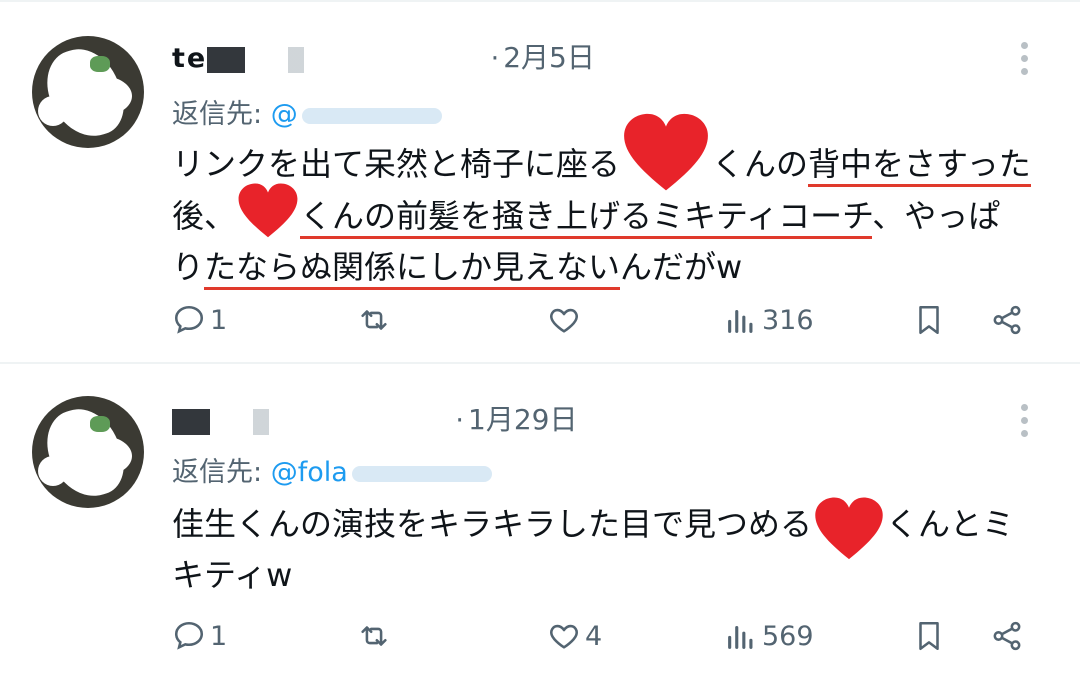 Image resolution: width=1080 pixels, height=681 pixels. Describe the element at coordinates (788, 636) in the screenshot. I see `view-count: 569` at that location.